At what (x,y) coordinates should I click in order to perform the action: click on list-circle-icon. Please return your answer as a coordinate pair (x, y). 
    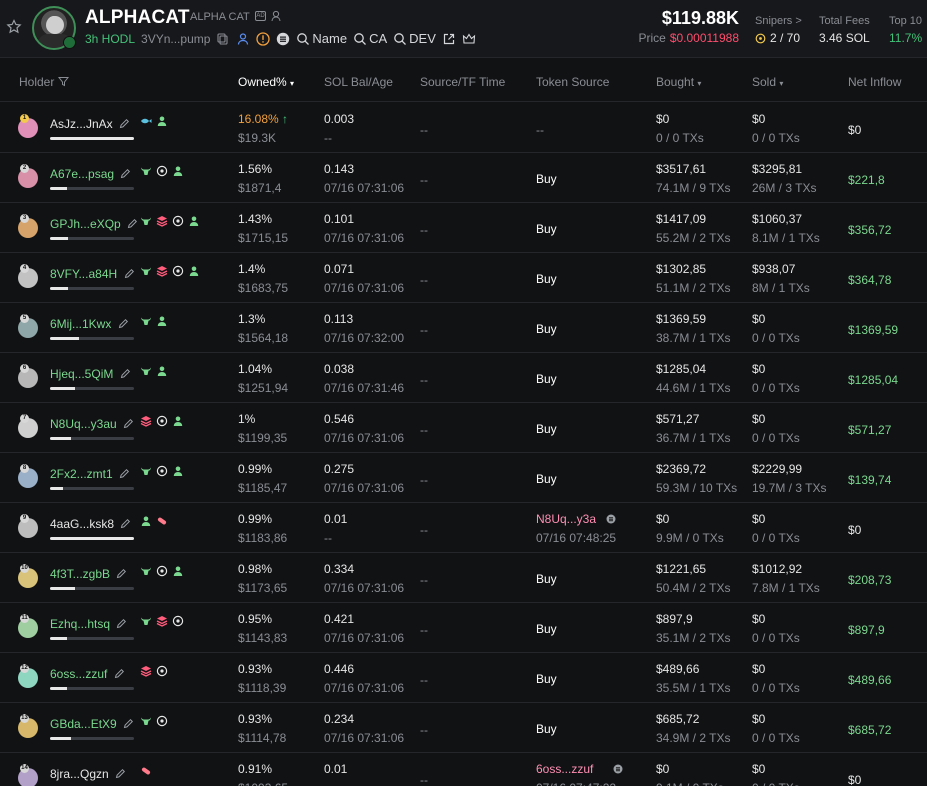
    Looking at the image, I should click on (283, 39).